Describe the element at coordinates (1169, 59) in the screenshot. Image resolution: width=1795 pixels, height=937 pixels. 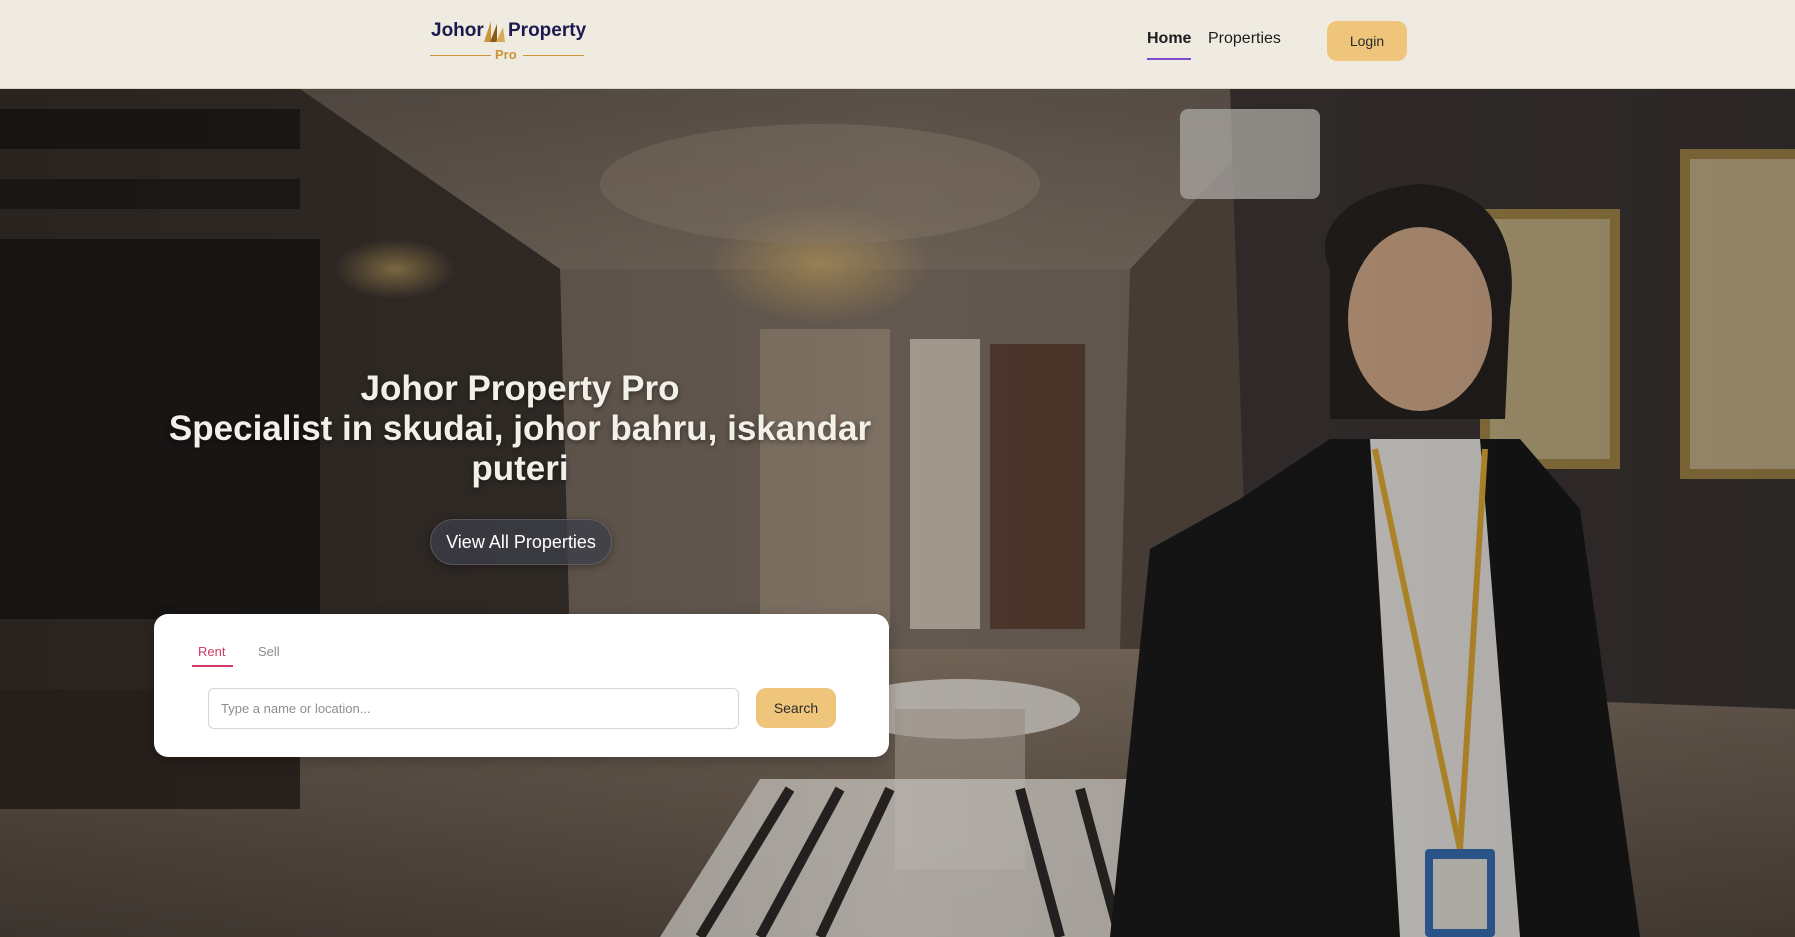
I see `nav-active-indicator` at that location.